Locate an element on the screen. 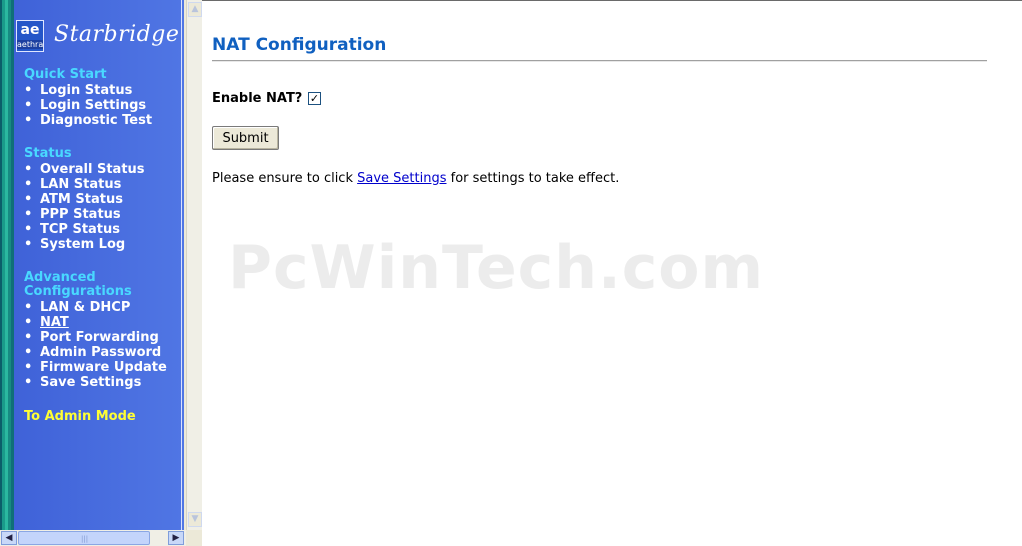 The image size is (1022, 546). title-divider is located at coordinates (599, 61).